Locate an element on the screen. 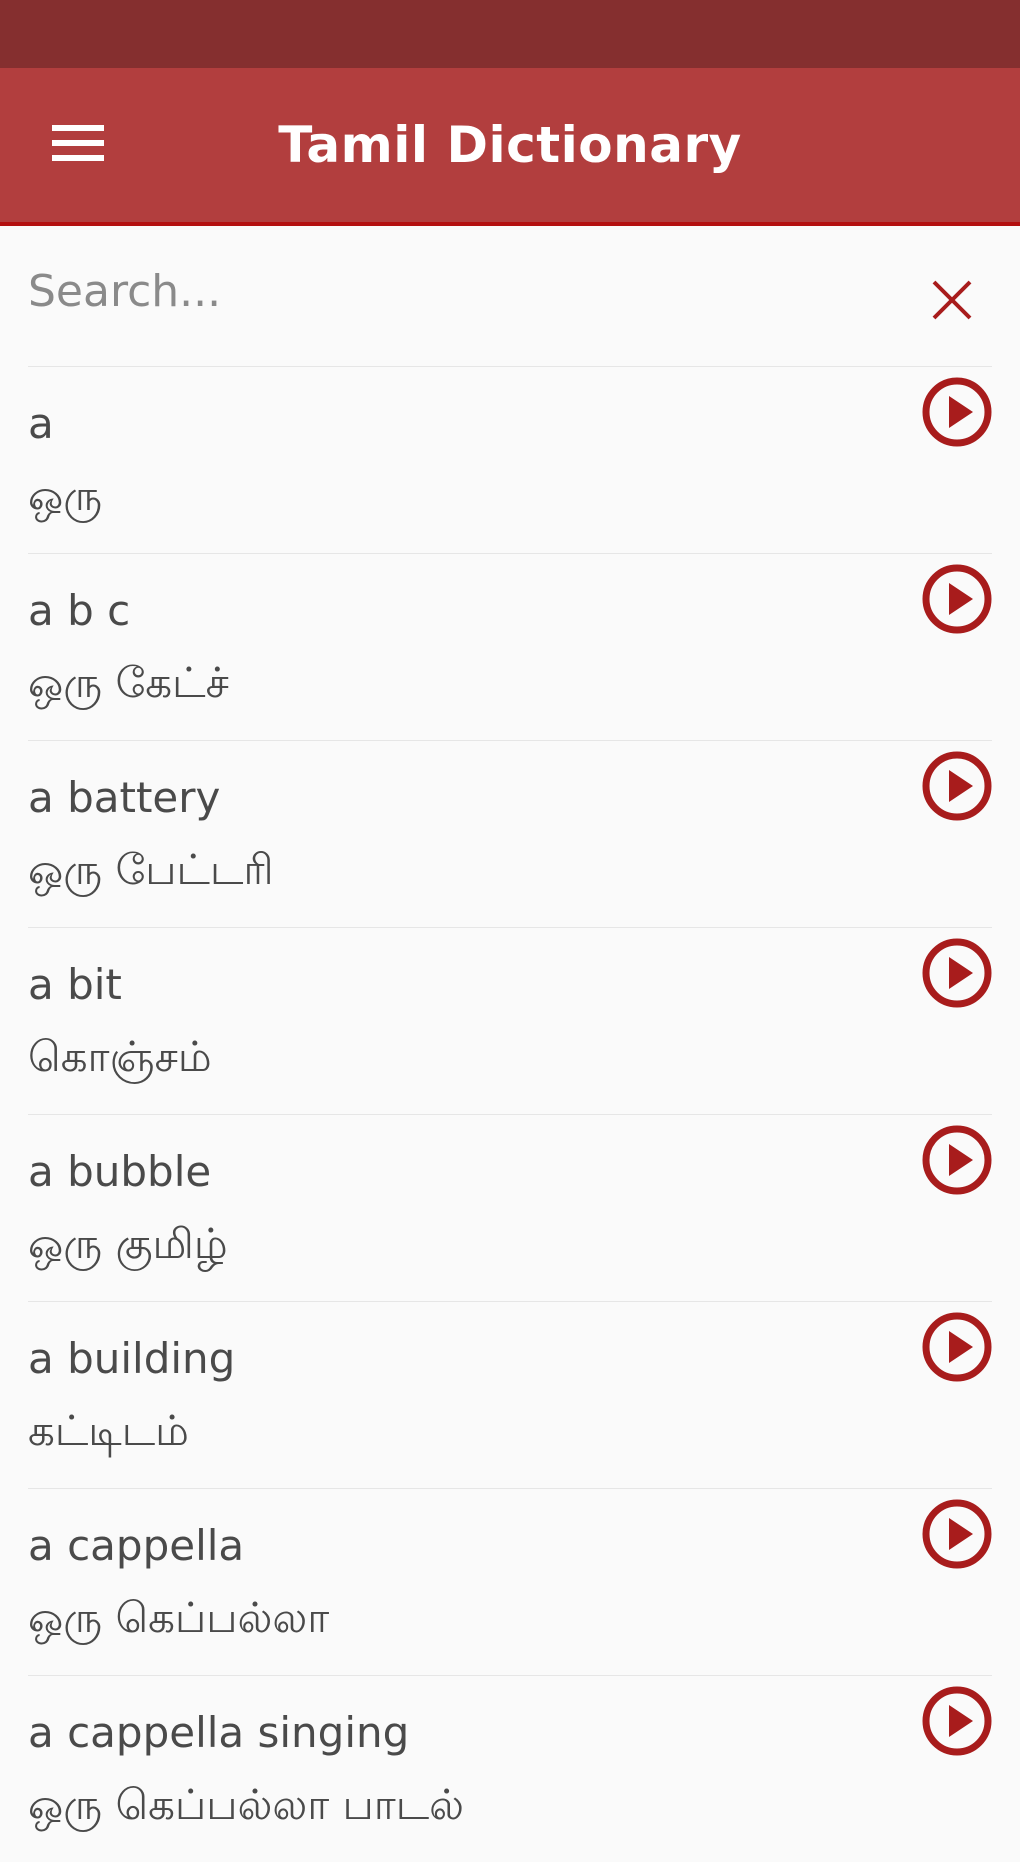  english-word: a is located at coordinates (41, 423).